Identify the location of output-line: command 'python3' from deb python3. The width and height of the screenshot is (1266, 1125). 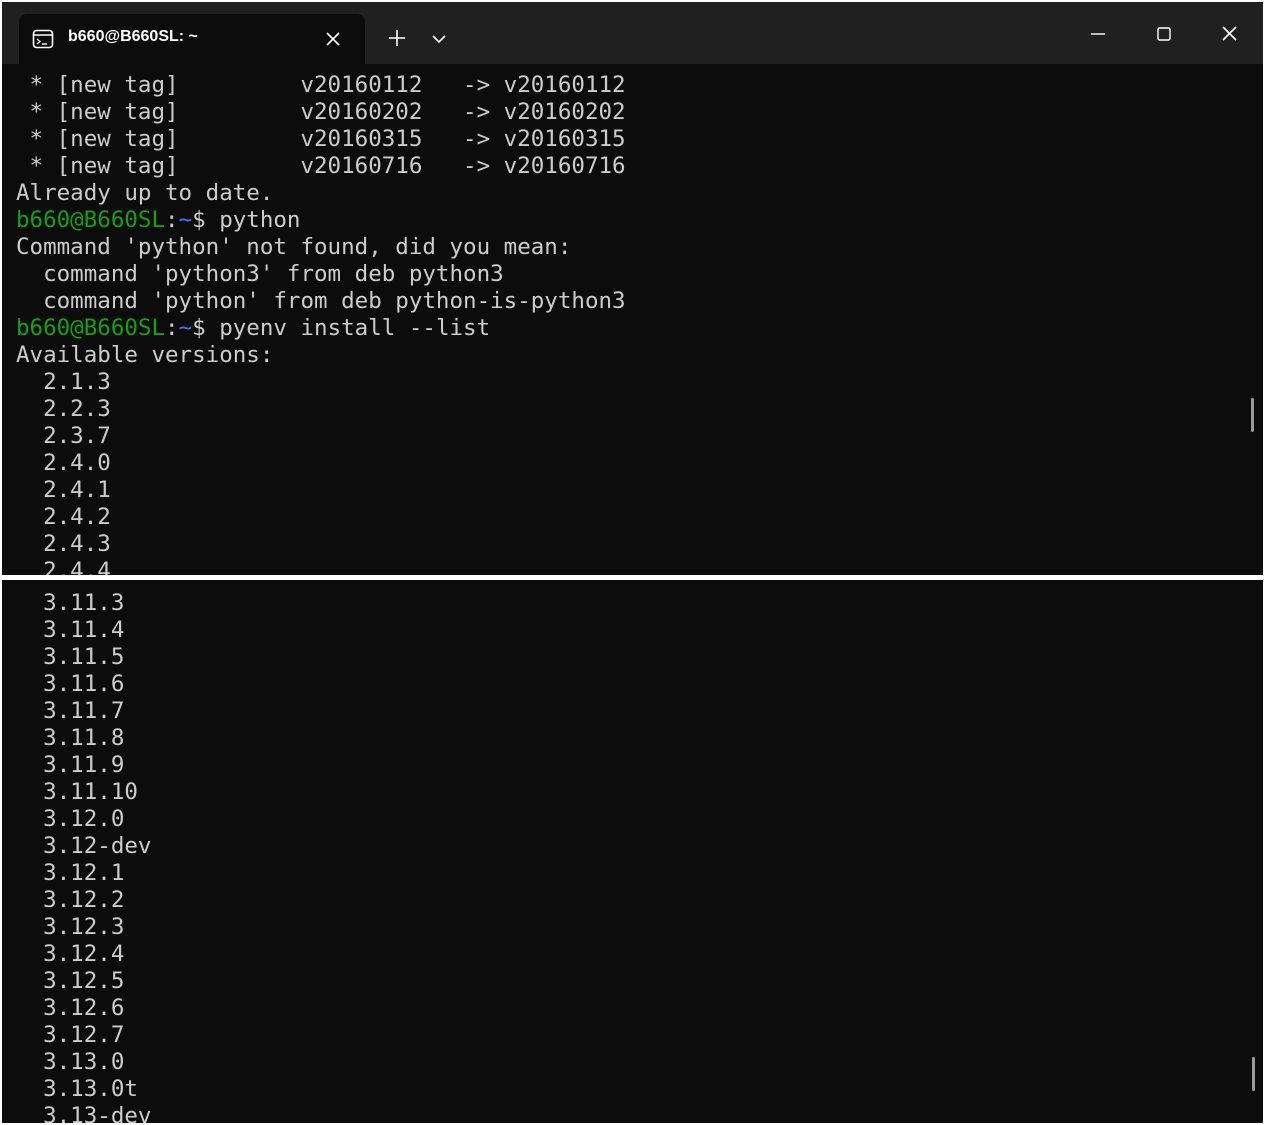
(260, 274).